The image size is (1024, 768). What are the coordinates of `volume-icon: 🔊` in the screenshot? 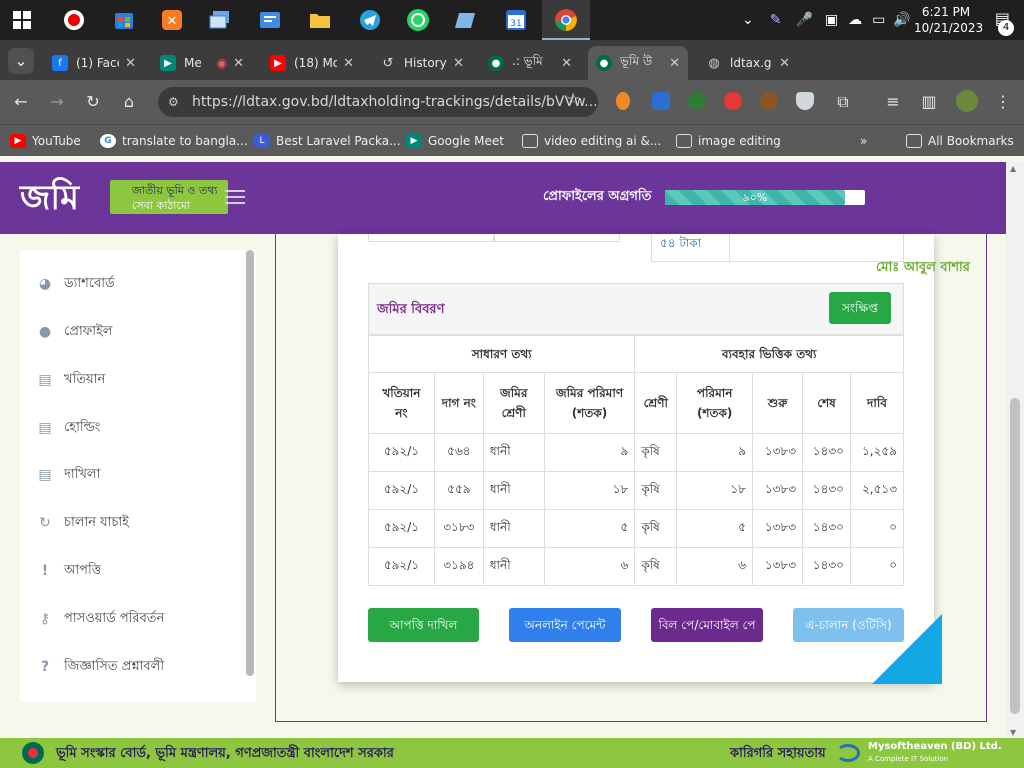 It's located at (901, 20).